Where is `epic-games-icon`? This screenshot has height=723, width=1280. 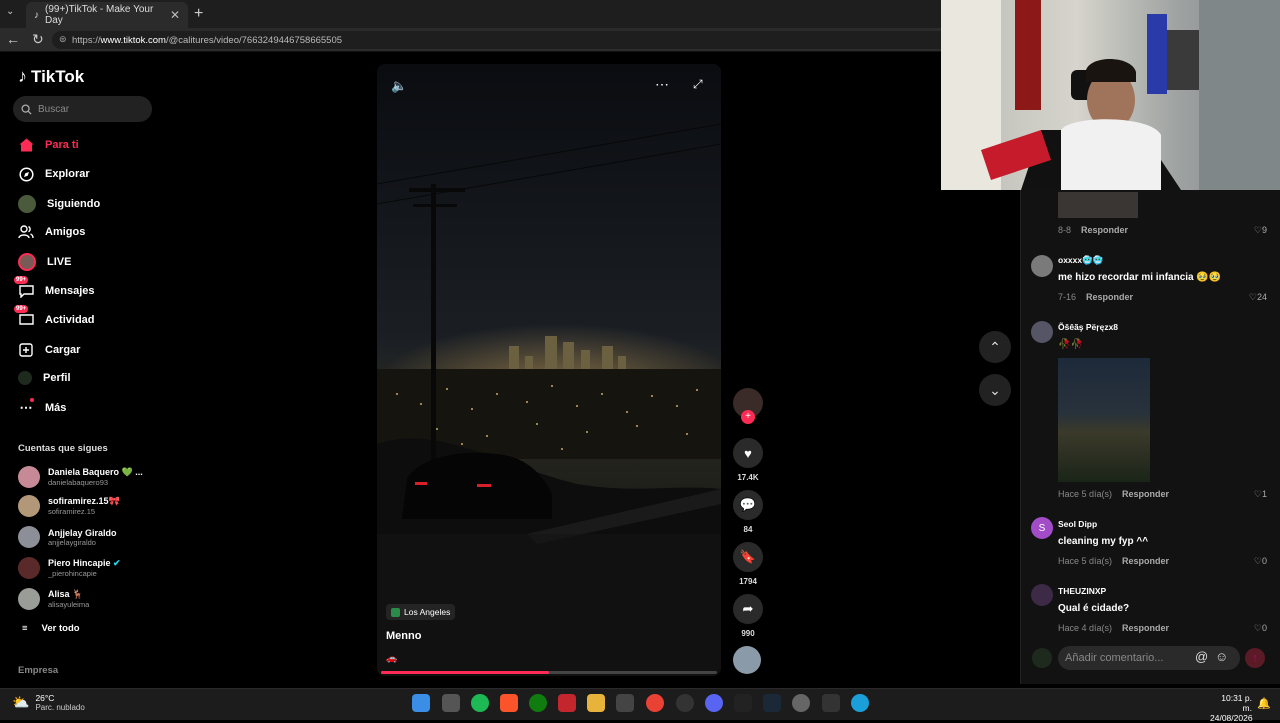 epic-games-icon is located at coordinates (743, 703).